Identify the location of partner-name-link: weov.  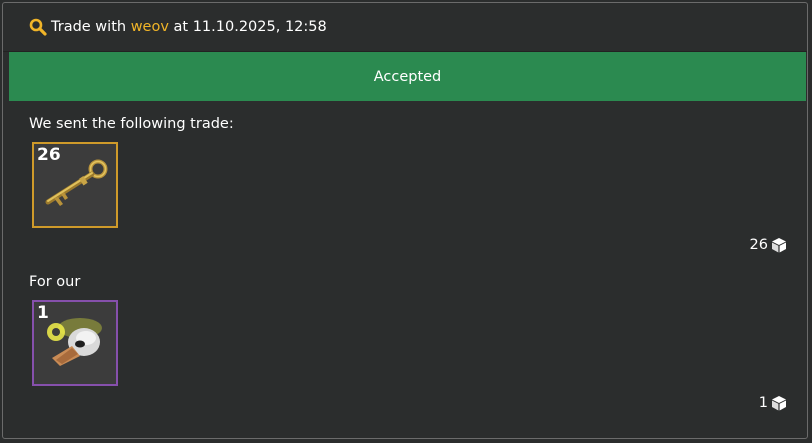
(150, 27).